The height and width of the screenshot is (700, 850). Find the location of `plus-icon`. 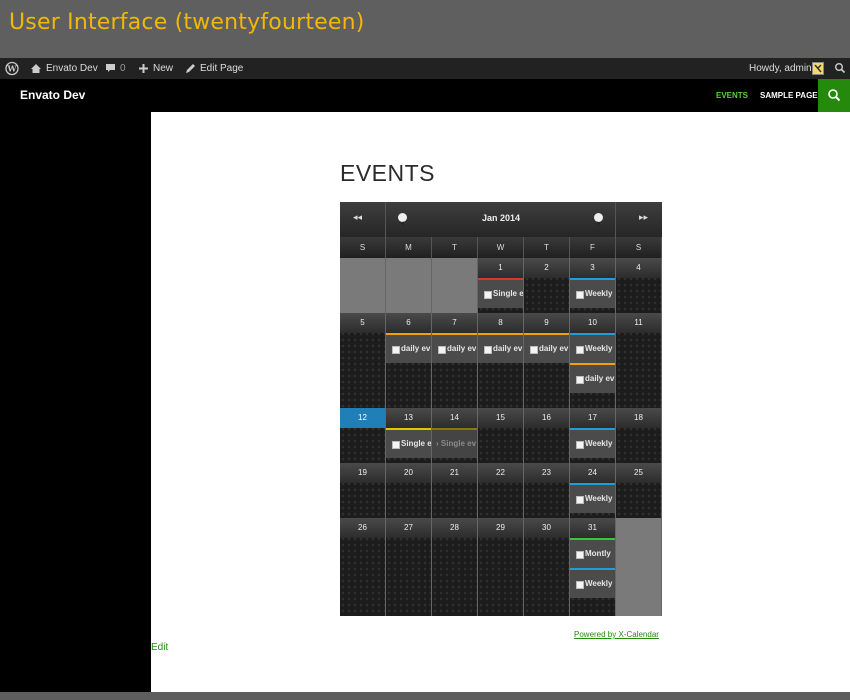

plus-icon is located at coordinates (143, 68).